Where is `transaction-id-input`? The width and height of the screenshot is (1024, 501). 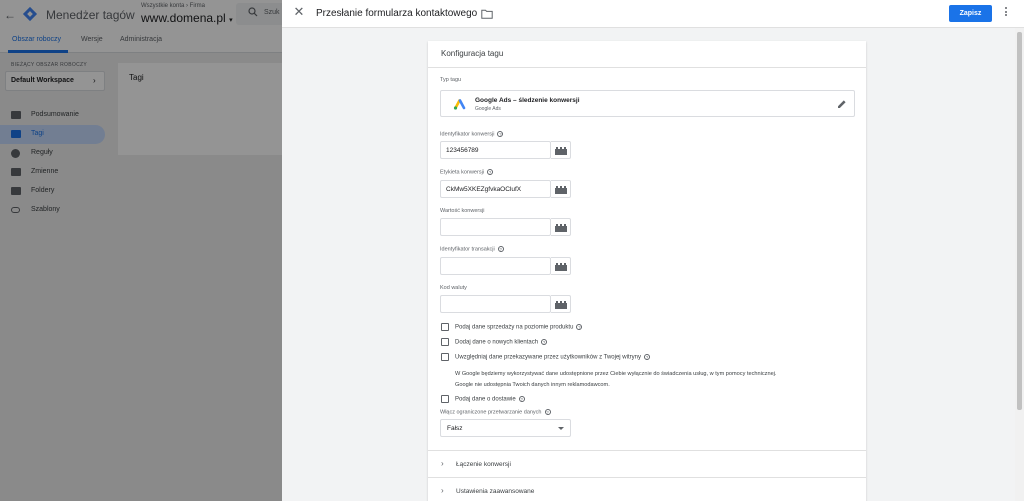
transaction-id-input is located at coordinates (495, 266).